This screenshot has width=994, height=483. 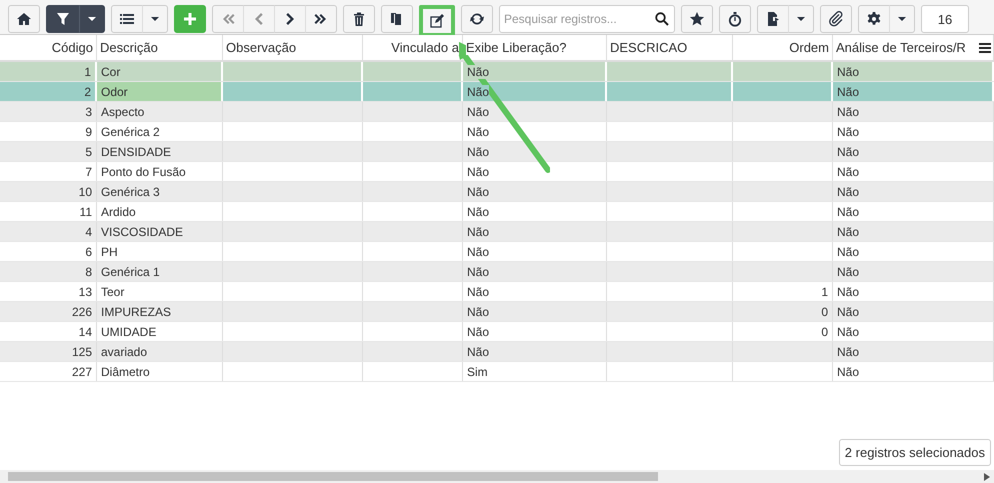 What do you see at coordinates (128, 331) in the screenshot?
I see `table-cell: UMIDADE` at bounding box center [128, 331].